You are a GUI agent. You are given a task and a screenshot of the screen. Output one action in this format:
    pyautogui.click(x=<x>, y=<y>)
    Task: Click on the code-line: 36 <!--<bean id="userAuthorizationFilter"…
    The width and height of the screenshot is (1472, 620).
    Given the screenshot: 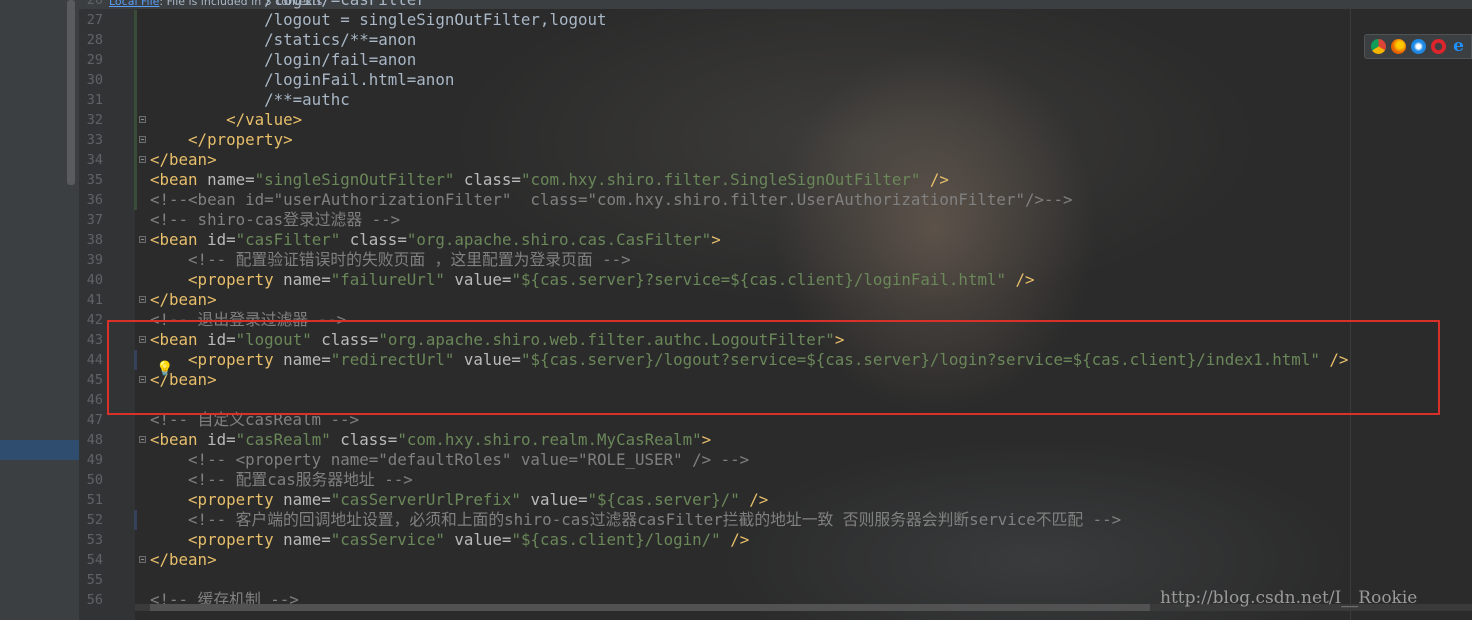 What is the action you would take?
    pyautogui.click(x=736, y=200)
    